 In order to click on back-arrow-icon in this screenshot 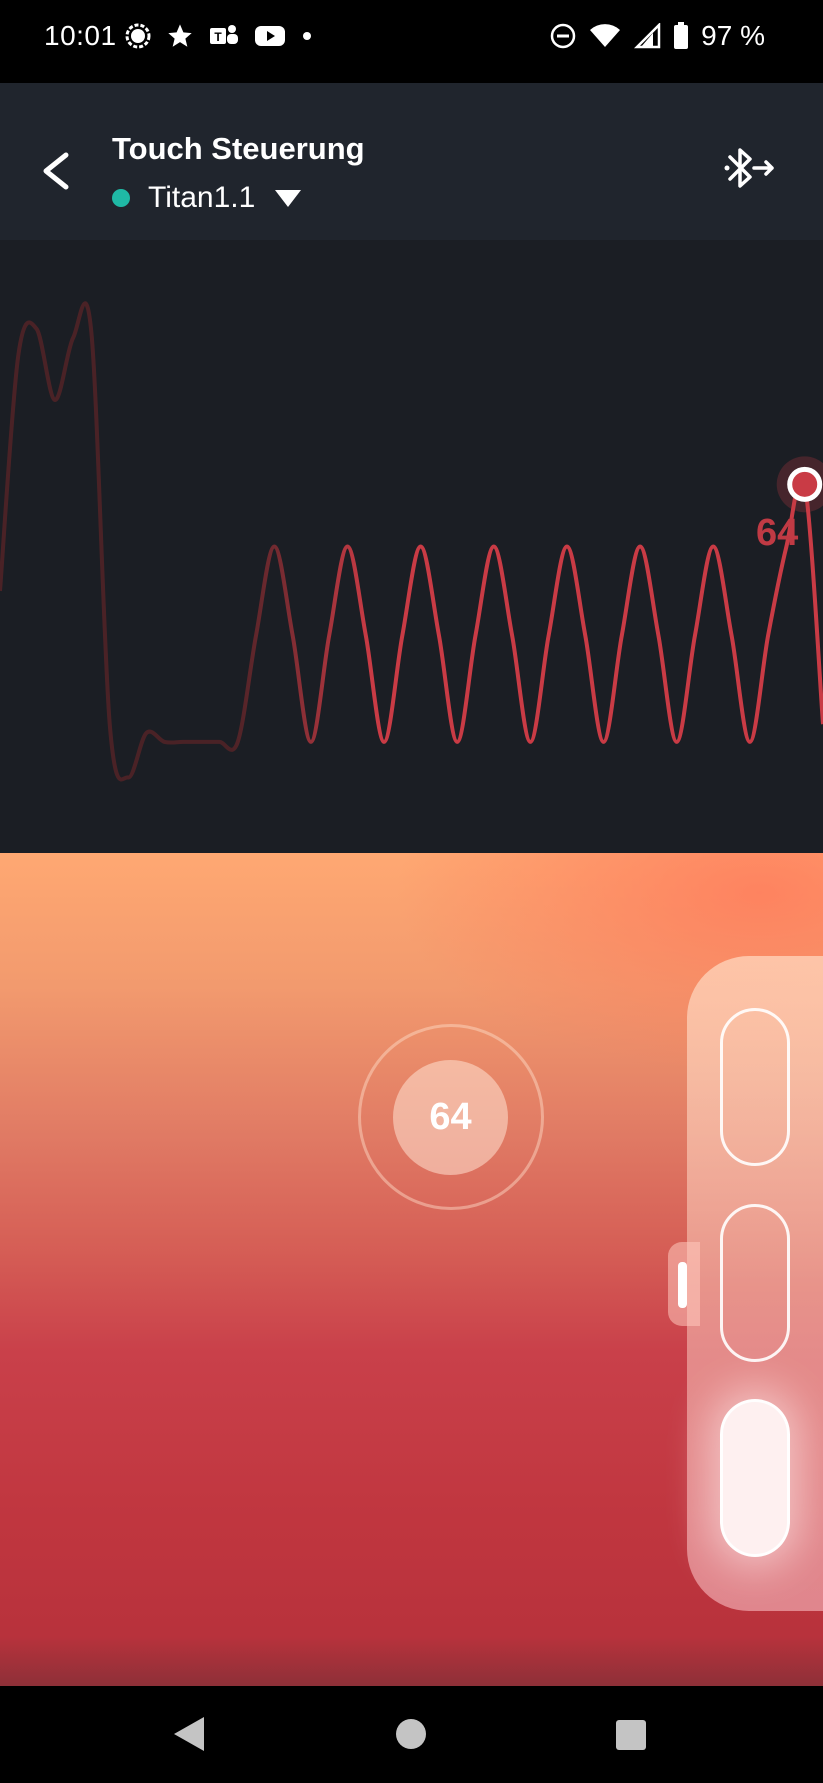, I will do `click(56, 171)`.